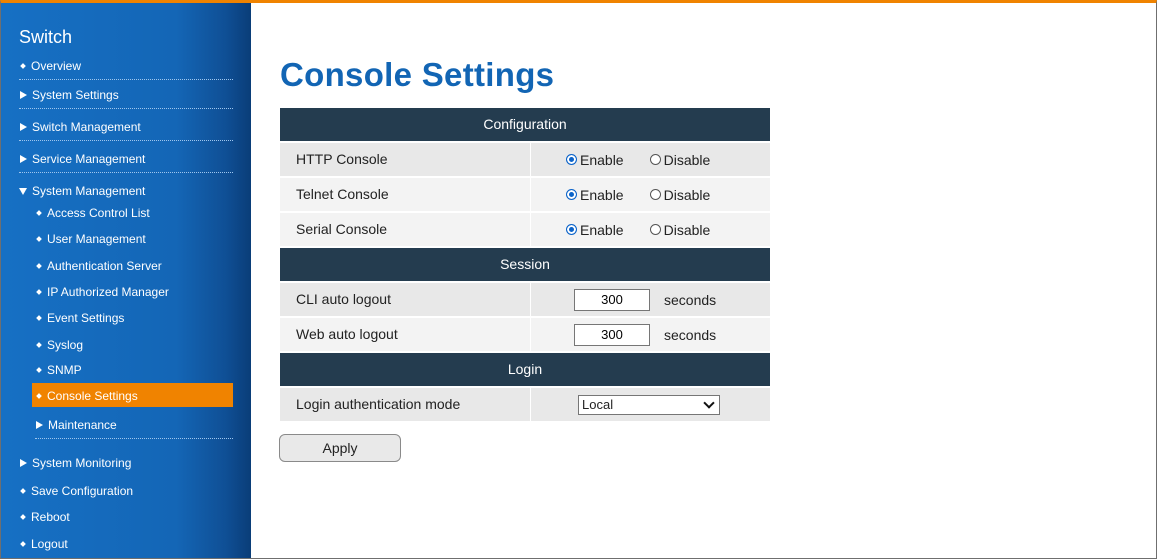 This screenshot has width=1157, height=559. I want to click on http-console-label: HTTP Console, so click(405, 159).